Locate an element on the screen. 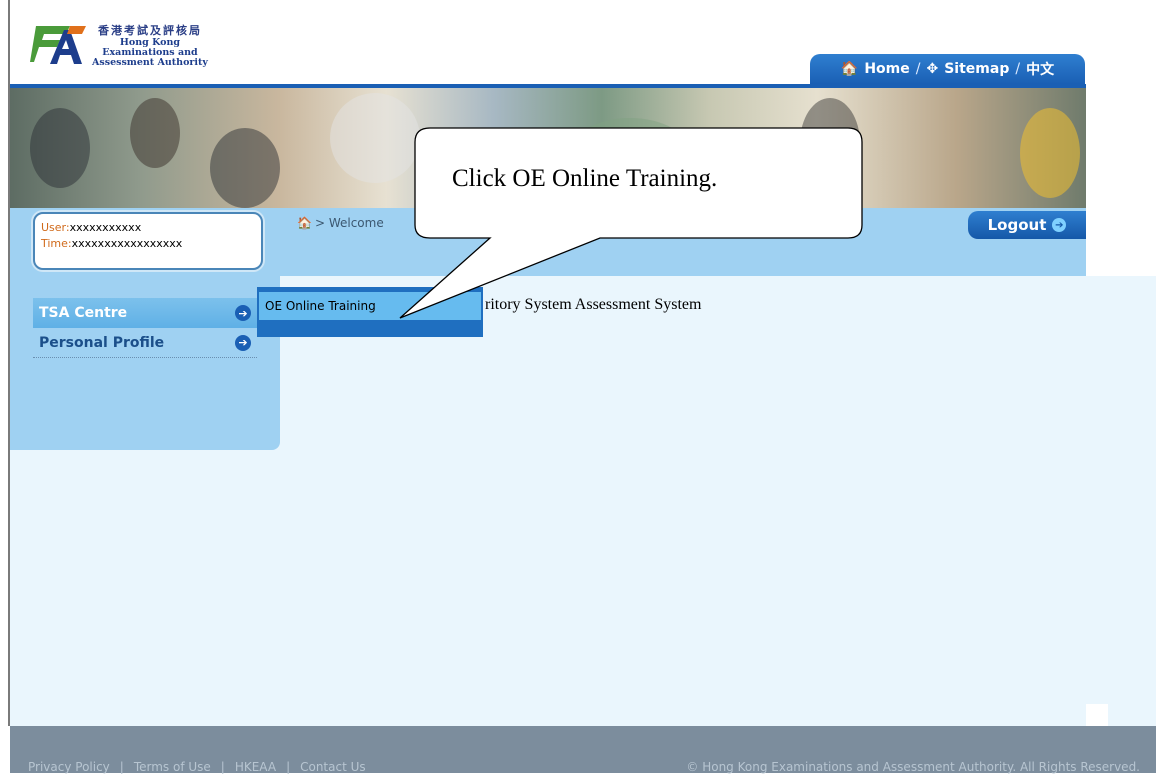 This screenshot has width=1156, height=774. scroll-corner is located at coordinates (1097, 715).